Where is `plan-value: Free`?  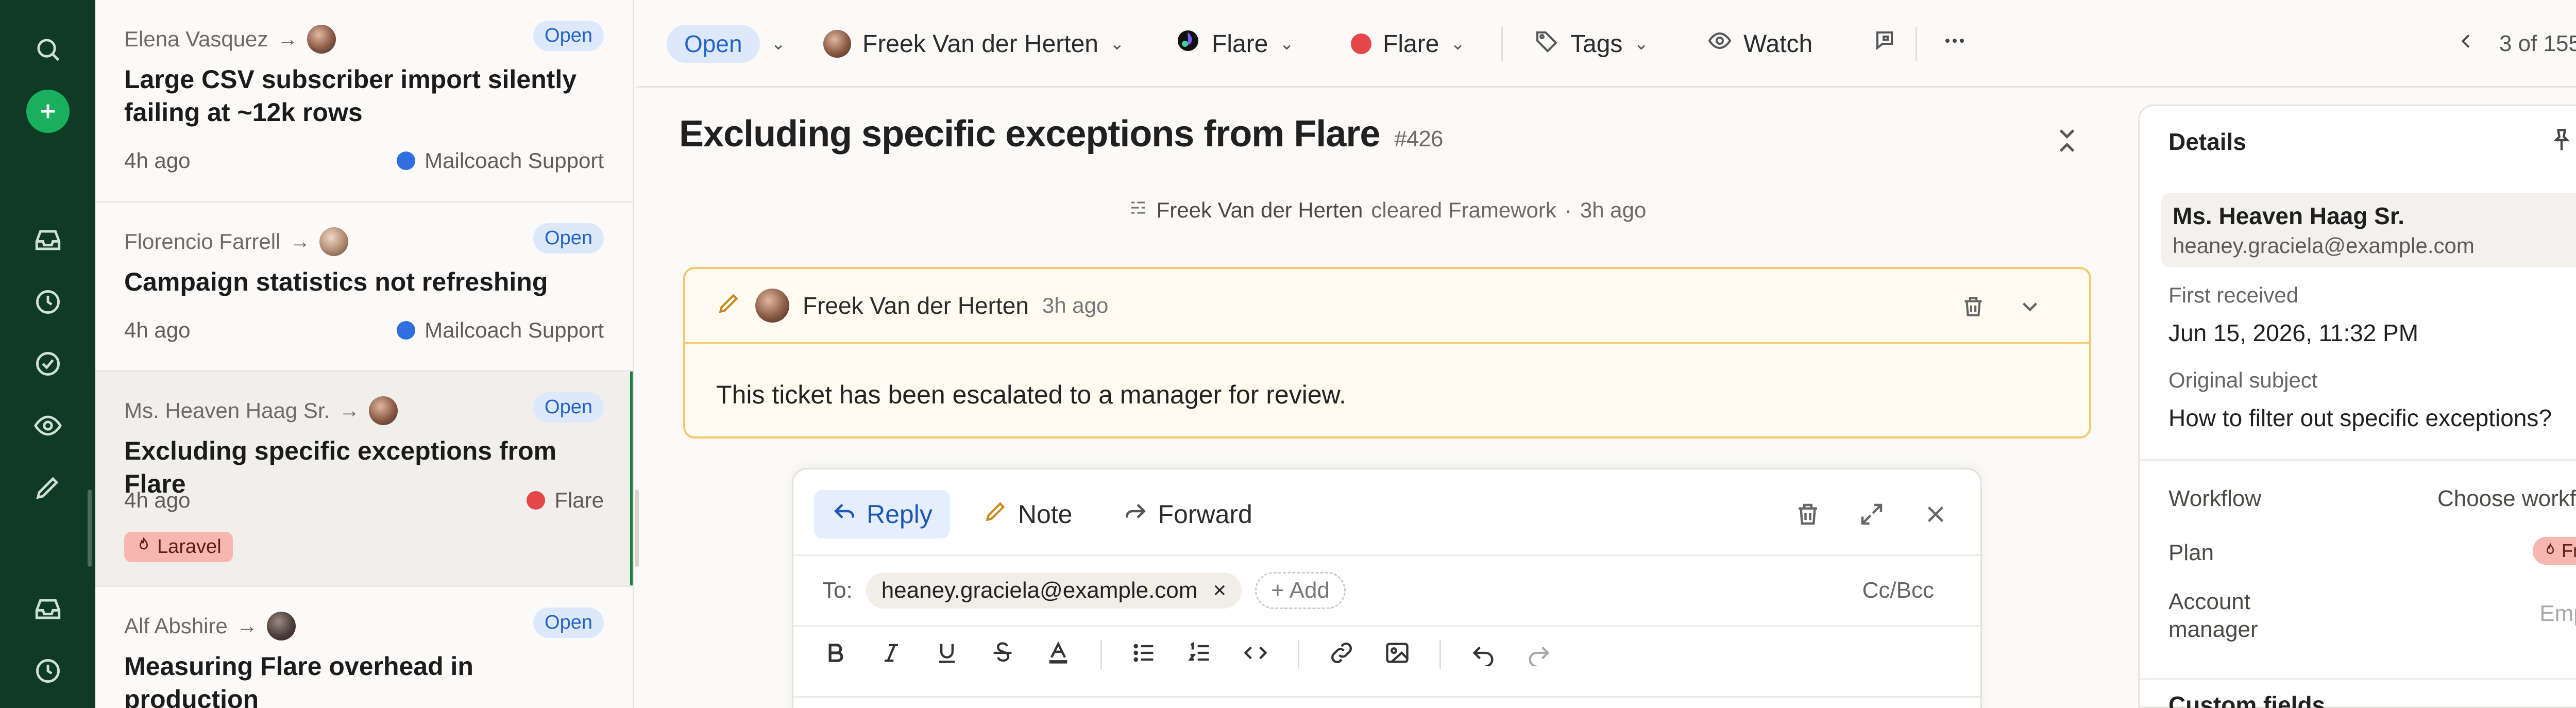
plan-value: Free is located at coordinates (2568, 550).